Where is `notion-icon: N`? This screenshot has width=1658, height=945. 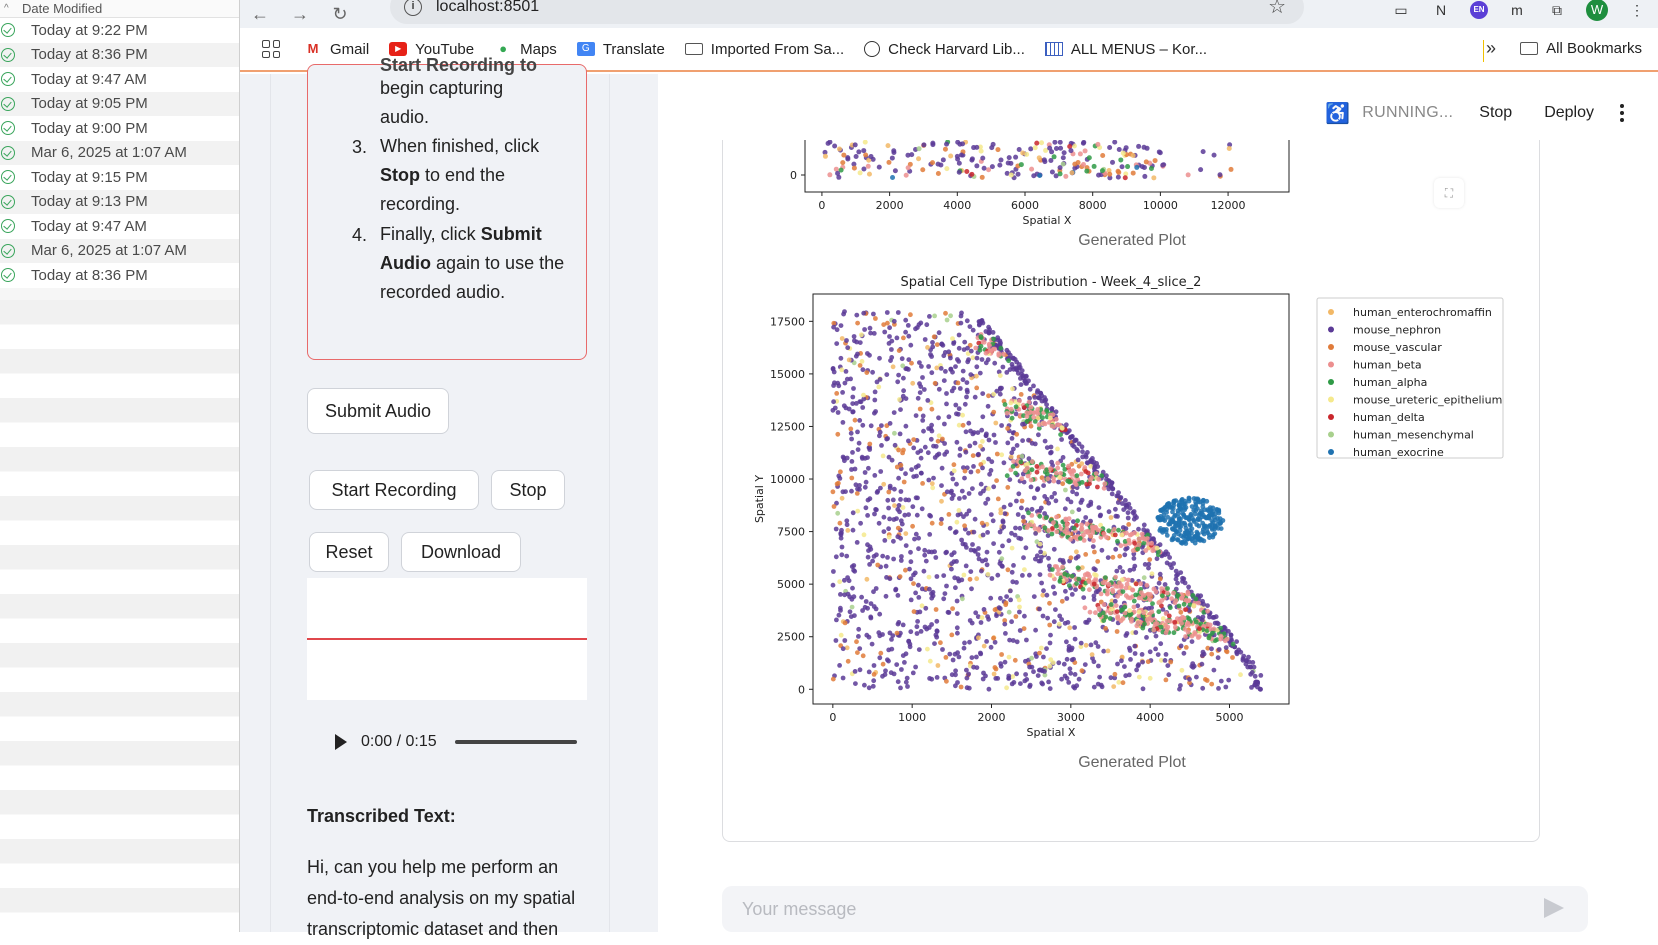
notion-icon: N is located at coordinates (1441, 10).